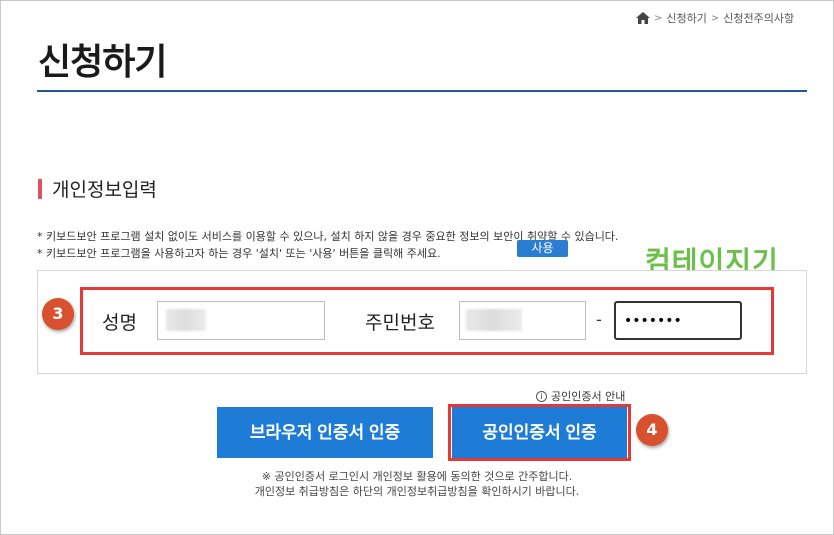 Image resolution: width=834 pixels, height=535 pixels. I want to click on browser-cert-button: 브라우저 인증서 인증, so click(325, 432).